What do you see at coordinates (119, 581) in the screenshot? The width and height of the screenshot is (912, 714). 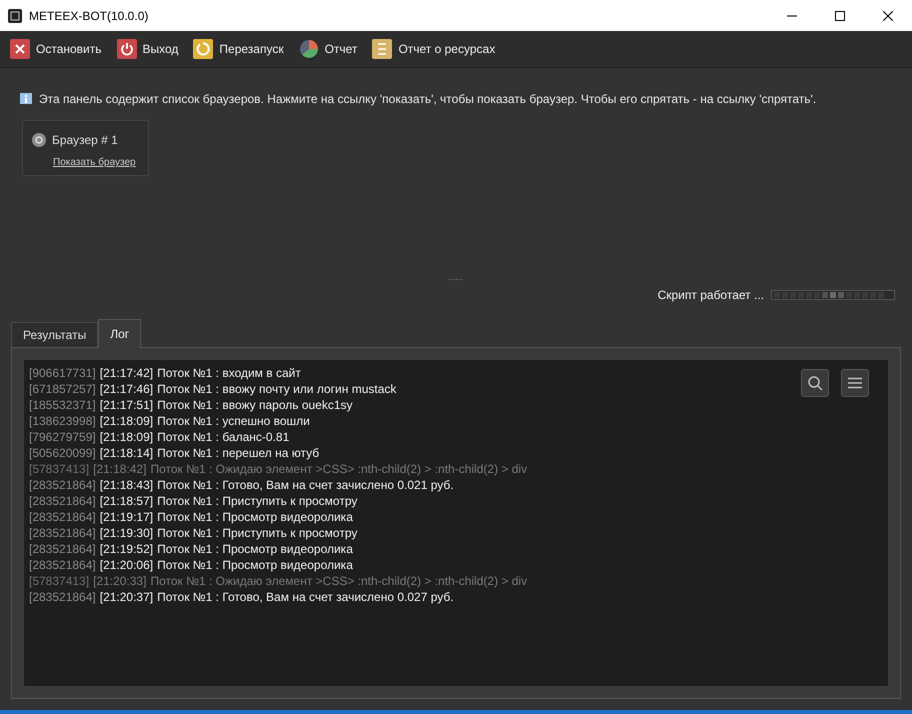 I see `log-time: [21:20:33]` at bounding box center [119, 581].